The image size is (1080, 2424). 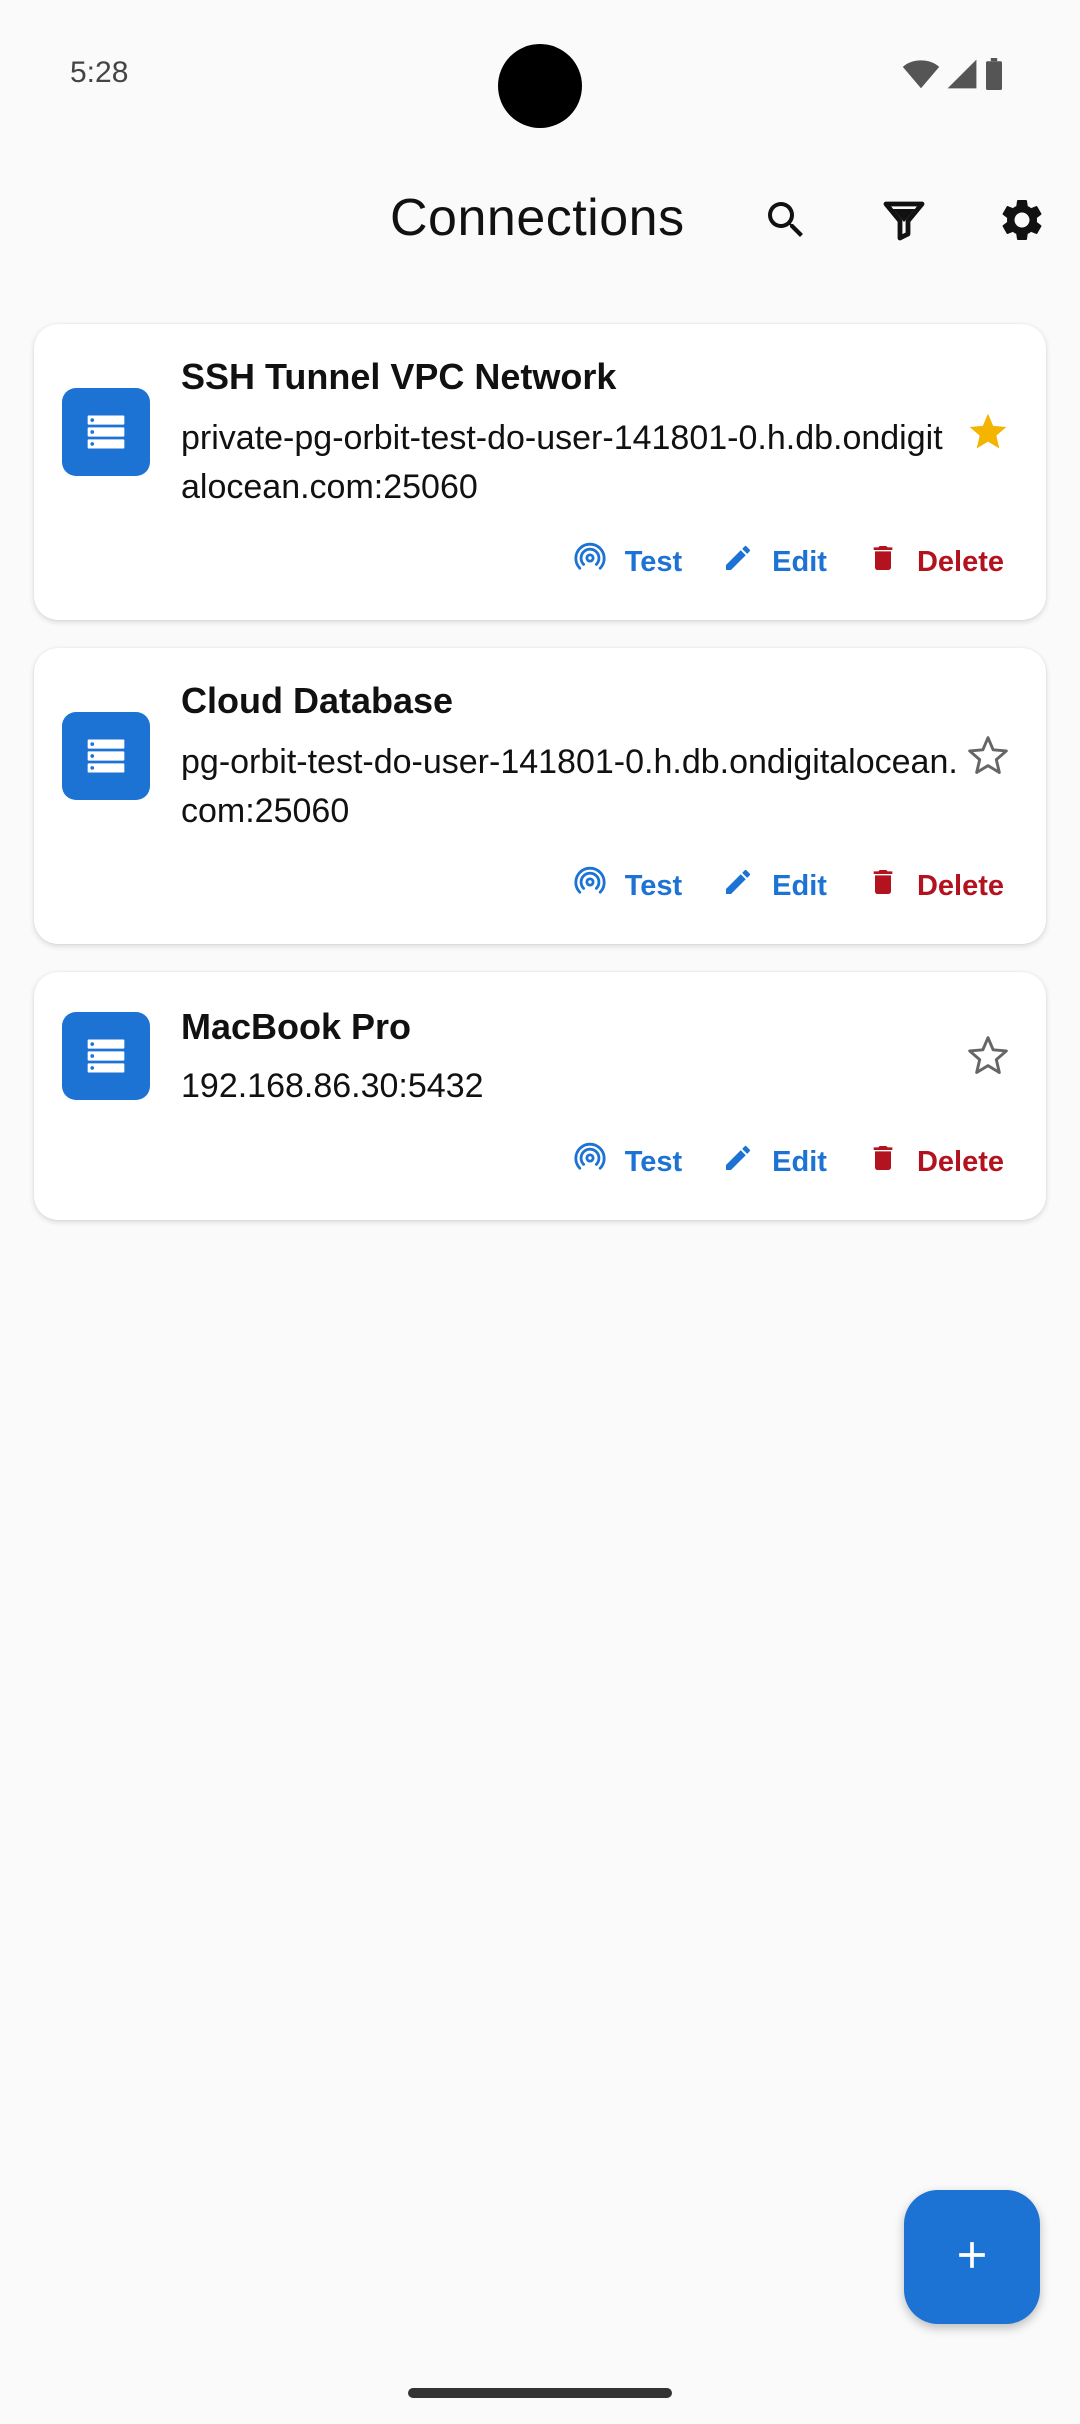 I want to click on connection-name: SSH Tunnel VPC Network, so click(x=399, y=376).